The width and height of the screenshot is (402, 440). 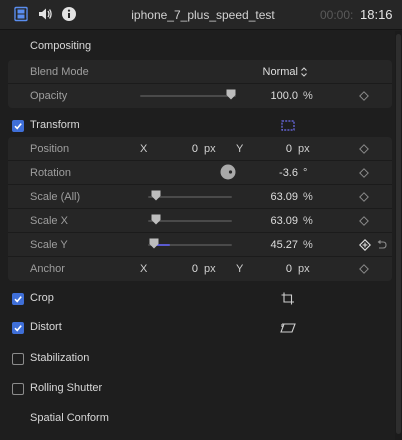 What do you see at coordinates (304, 269) in the screenshot?
I see `anchor-y-unit: px` at bounding box center [304, 269].